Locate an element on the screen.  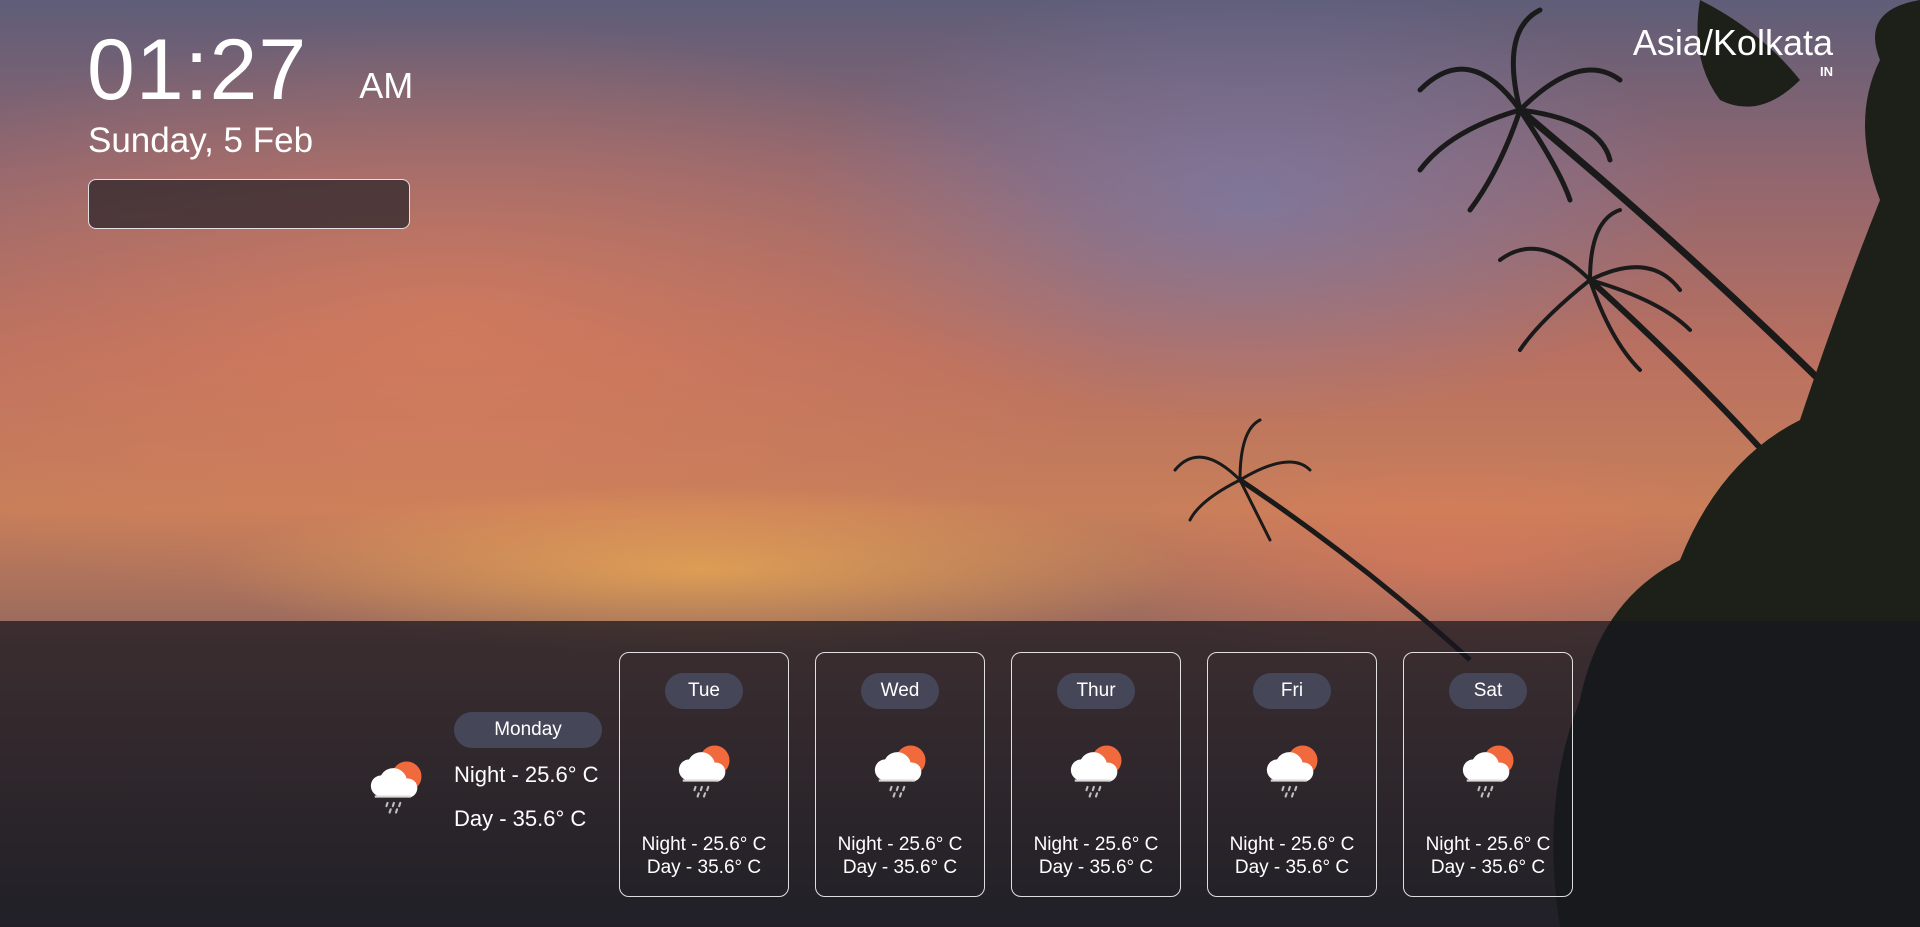
forecast-card-sat: Sat Night - 25.6° C Day - 35.6° C is located at coordinates (1488, 774).